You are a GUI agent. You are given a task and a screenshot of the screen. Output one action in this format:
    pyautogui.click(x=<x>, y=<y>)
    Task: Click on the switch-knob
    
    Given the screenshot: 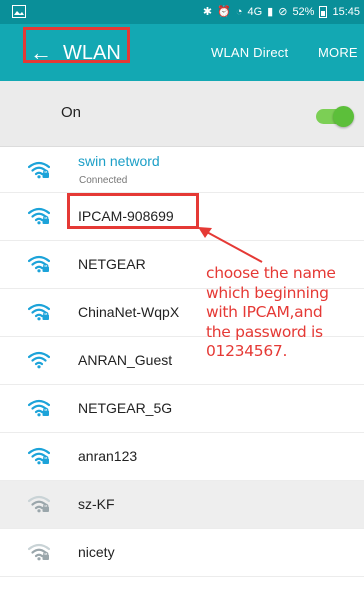 What is the action you would take?
    pyautogui.click(x=343, y=116)
    